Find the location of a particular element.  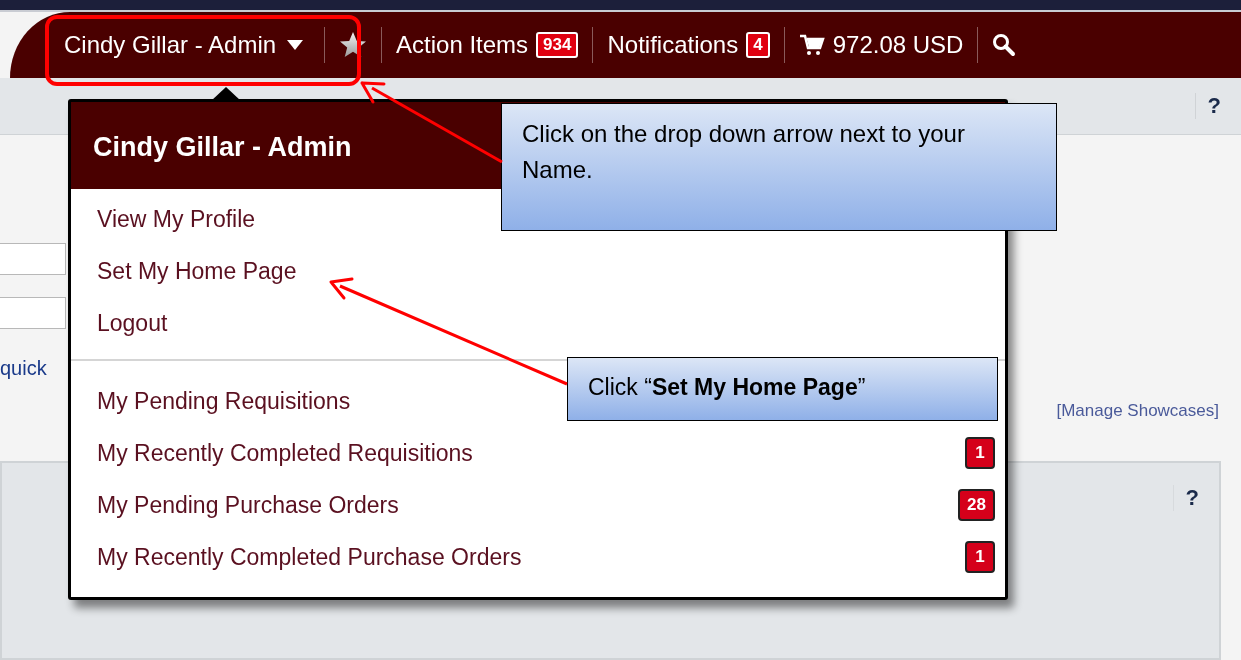

search-icon is located at coordinates (1004, 45).